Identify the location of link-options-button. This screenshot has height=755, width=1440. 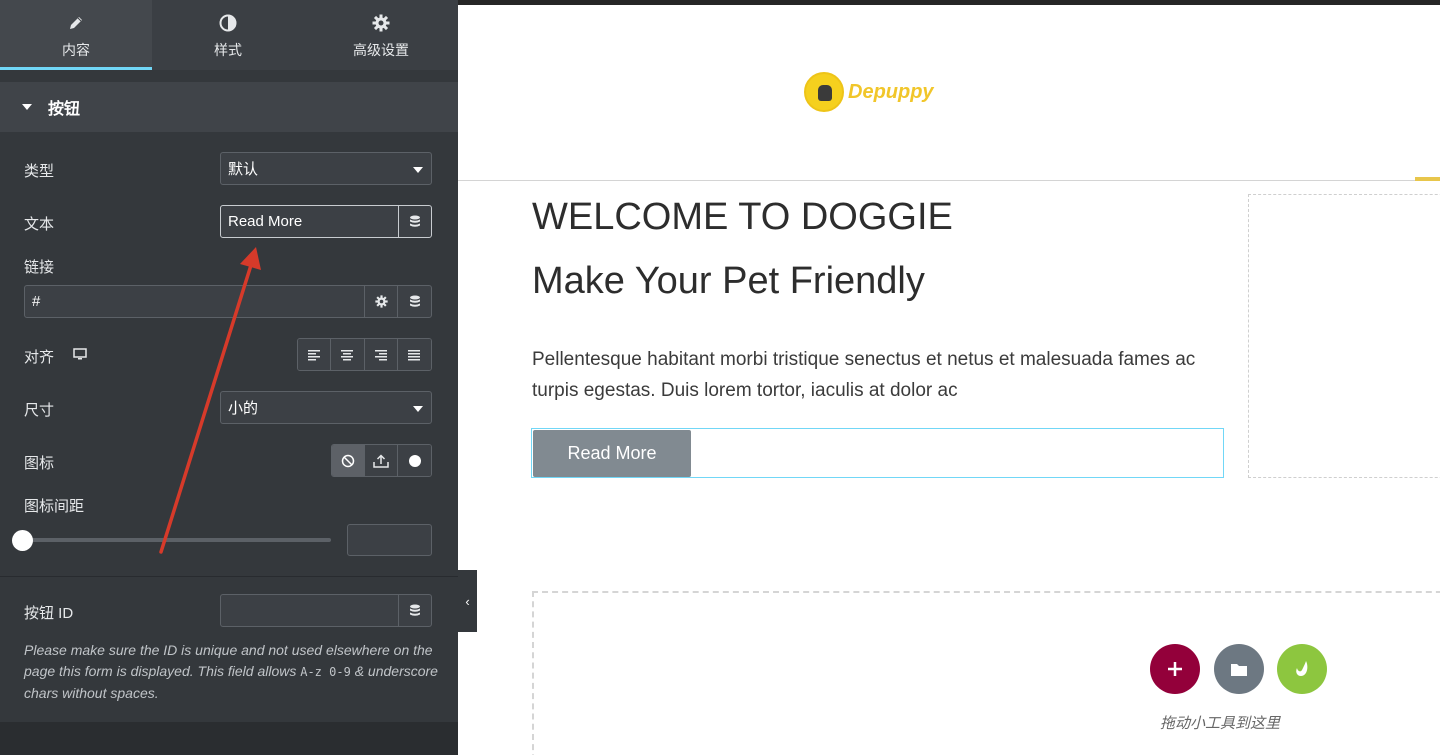
(381, 301).